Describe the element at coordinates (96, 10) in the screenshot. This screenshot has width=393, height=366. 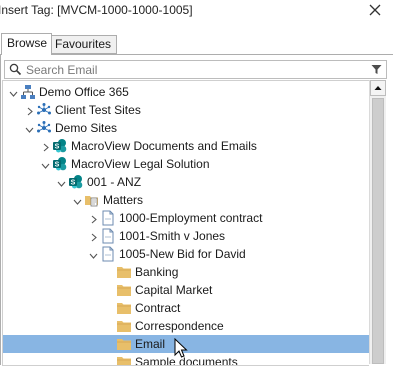
I see `window-title: Insert Tag: [MVCM-1000-1000-1005]` at that location.